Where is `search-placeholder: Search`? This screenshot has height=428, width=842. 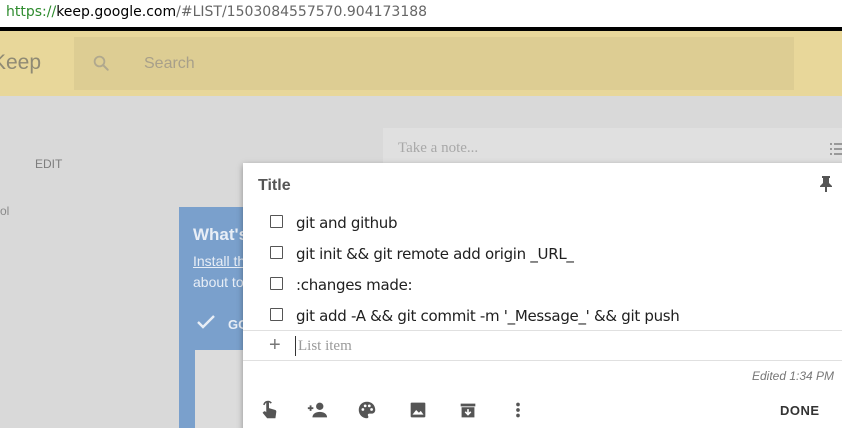
search-placeholder: Search is located at coordinates (169, 63).